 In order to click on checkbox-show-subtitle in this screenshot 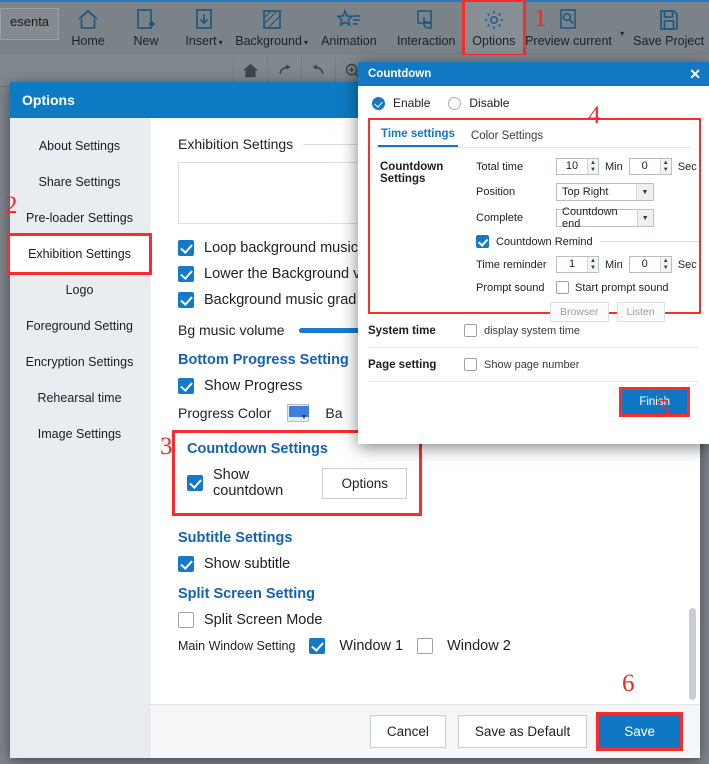, I will do `click(186, 564)`.